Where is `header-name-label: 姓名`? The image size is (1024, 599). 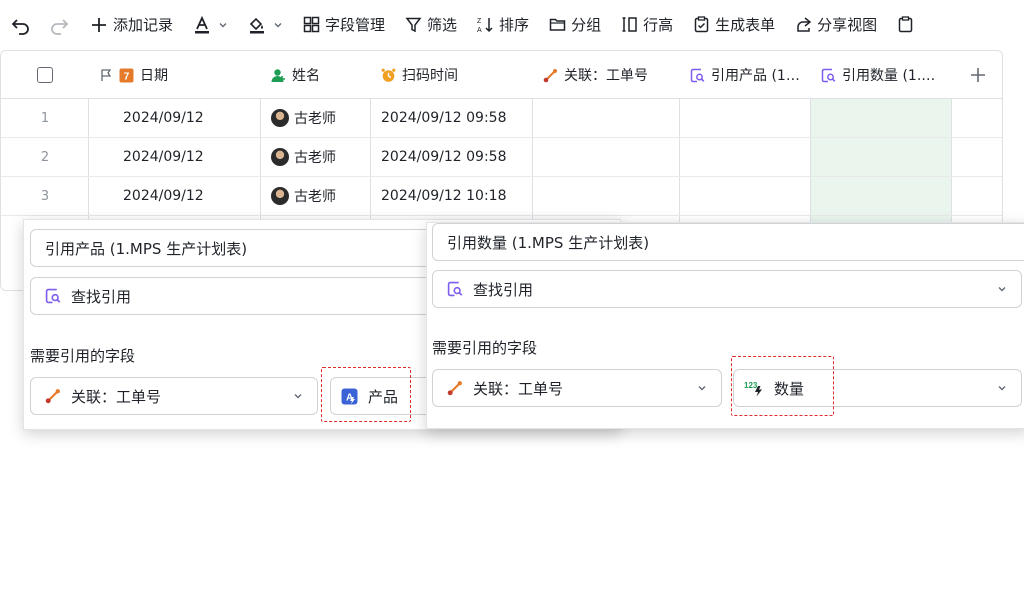
header-name-label: 姓名 is located at coordinates (306, 76).